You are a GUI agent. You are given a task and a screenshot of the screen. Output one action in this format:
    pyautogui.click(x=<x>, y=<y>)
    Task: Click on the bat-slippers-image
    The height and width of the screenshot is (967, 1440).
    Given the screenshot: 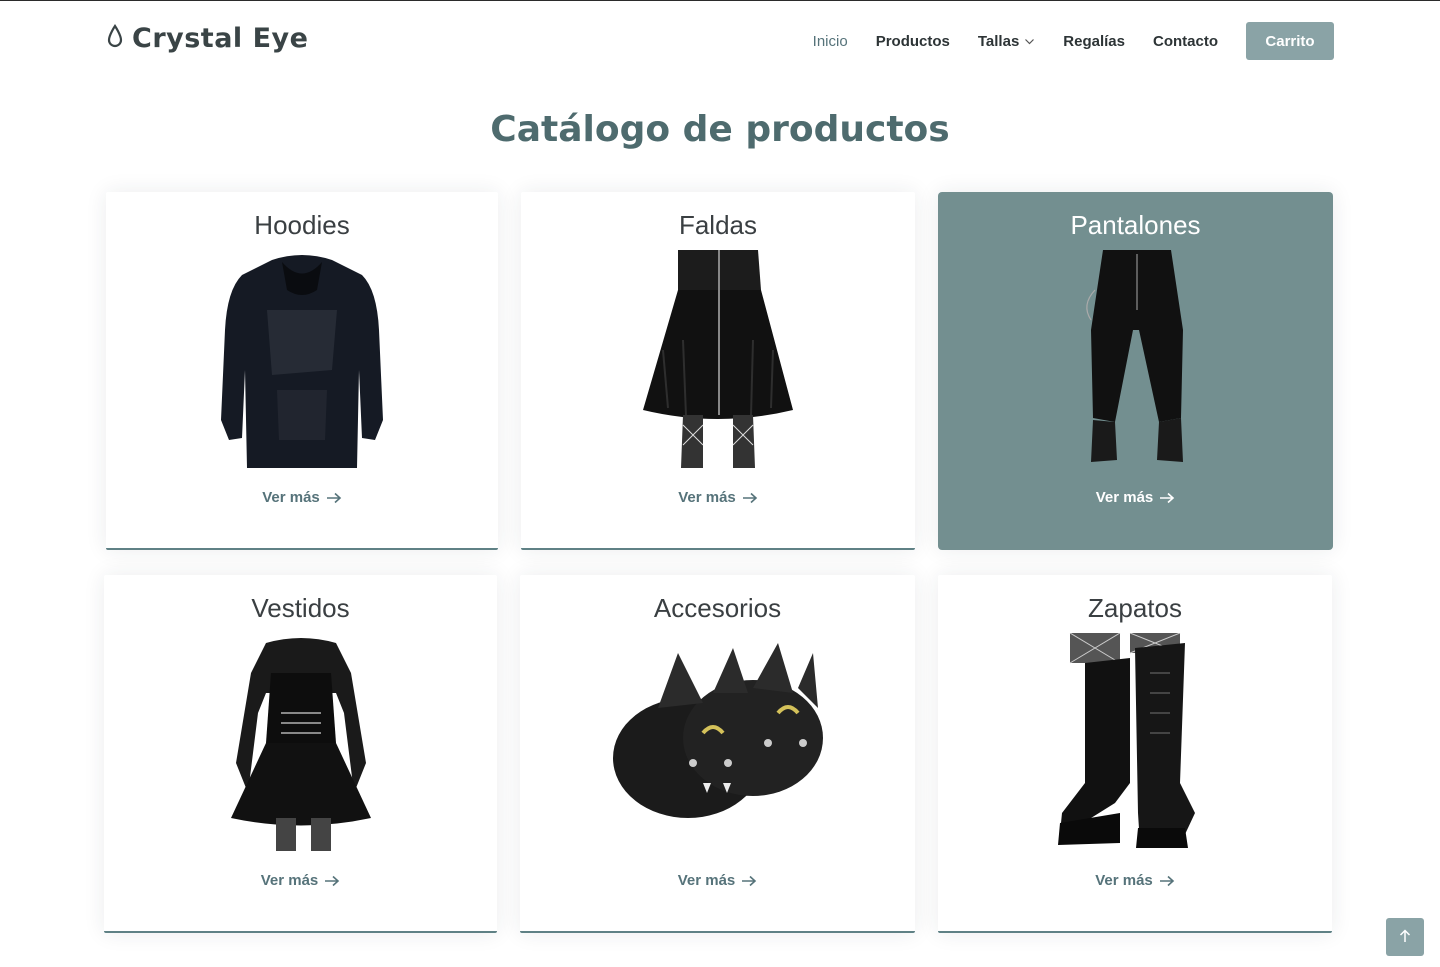 What is the action you would take?
    pyautogui.click(x=718, y=742)
    